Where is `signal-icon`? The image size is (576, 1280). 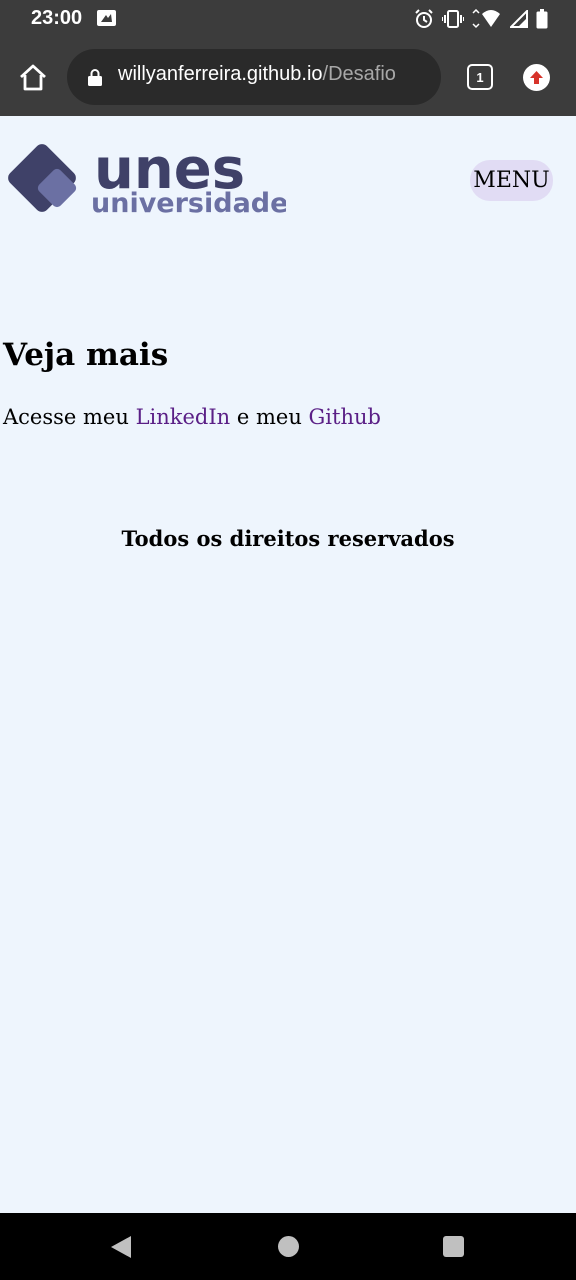
signal-icon is located at coordinates (519, 19).